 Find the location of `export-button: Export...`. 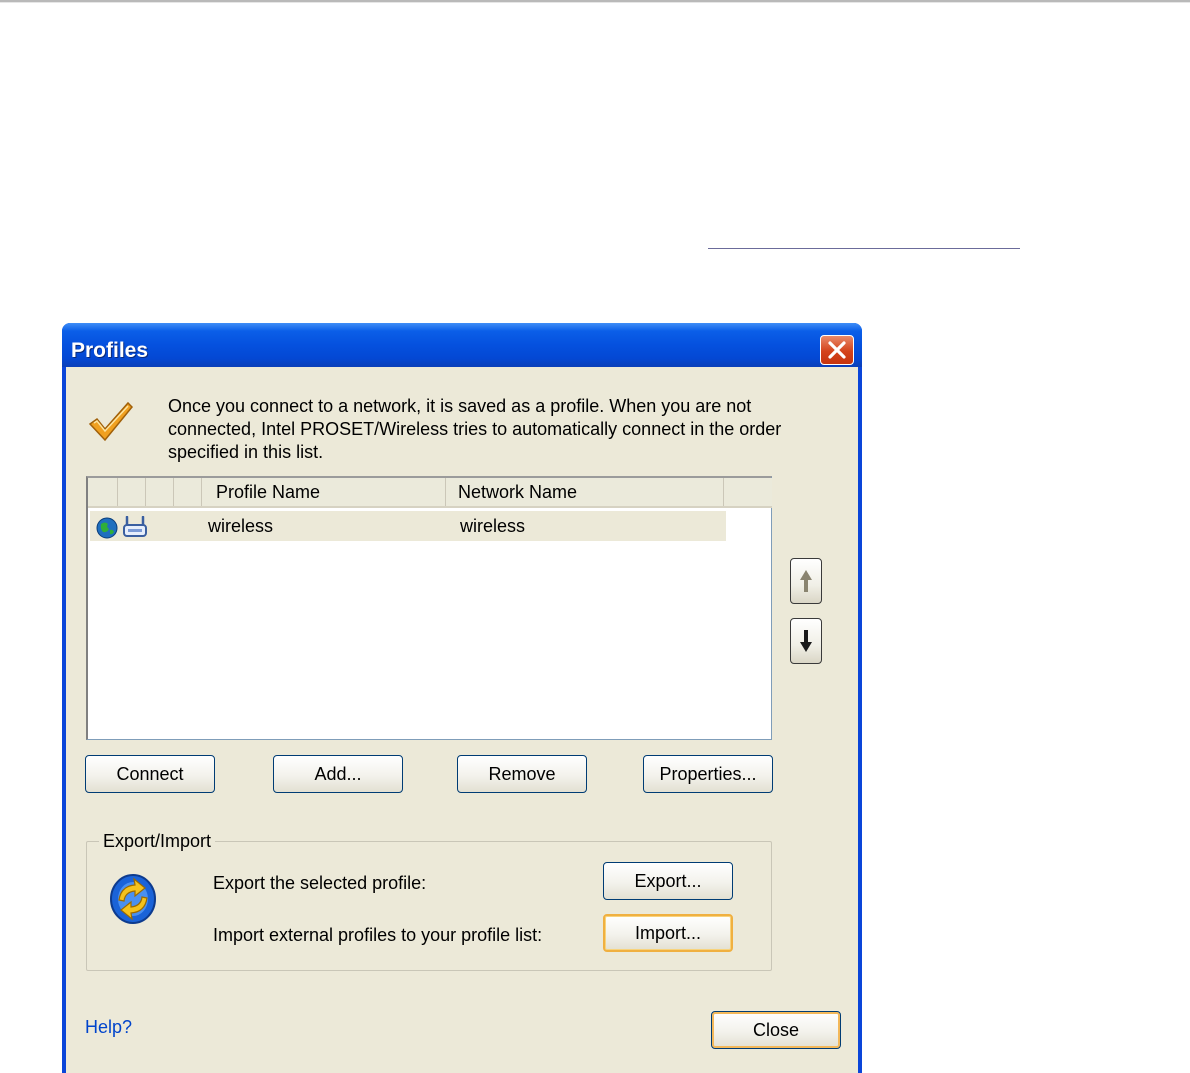

export-button: Export... is located at coordinates (668, 881).